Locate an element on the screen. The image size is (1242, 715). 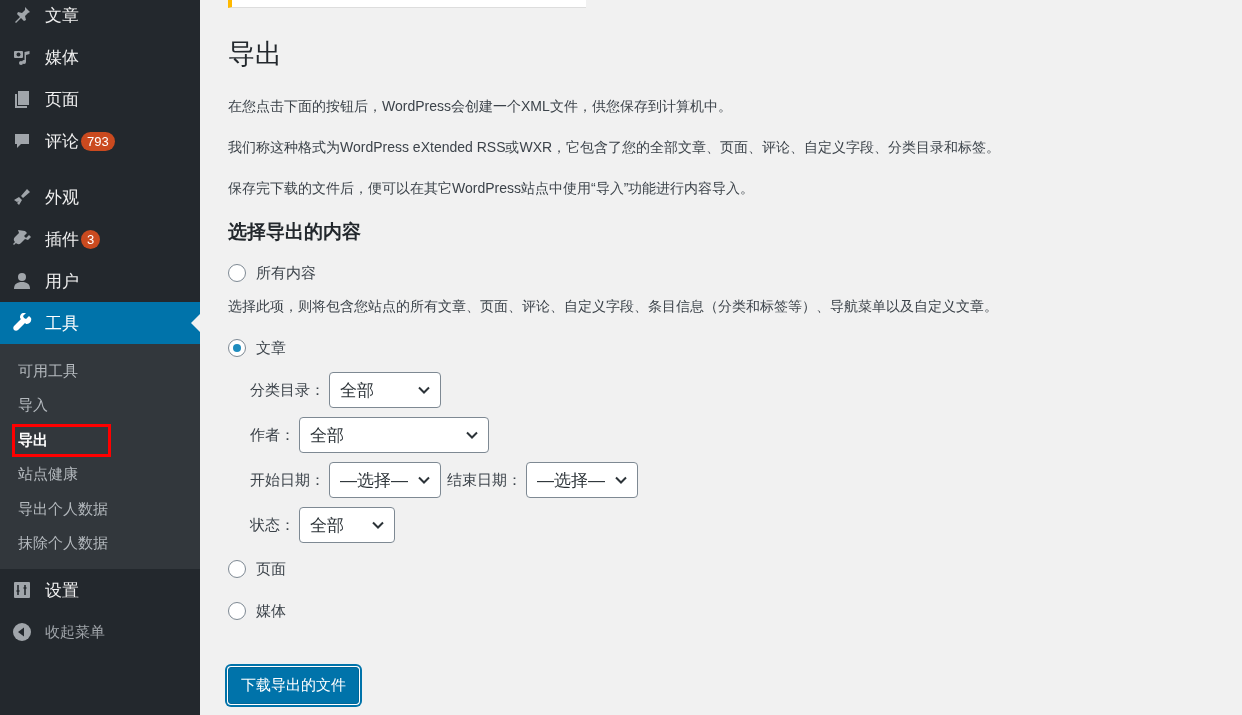
description-text: 在您点击下面的按钮后，WordPress会创建一个XML文件，供您保存到计算机中。 is located at coordinates (480, 106).